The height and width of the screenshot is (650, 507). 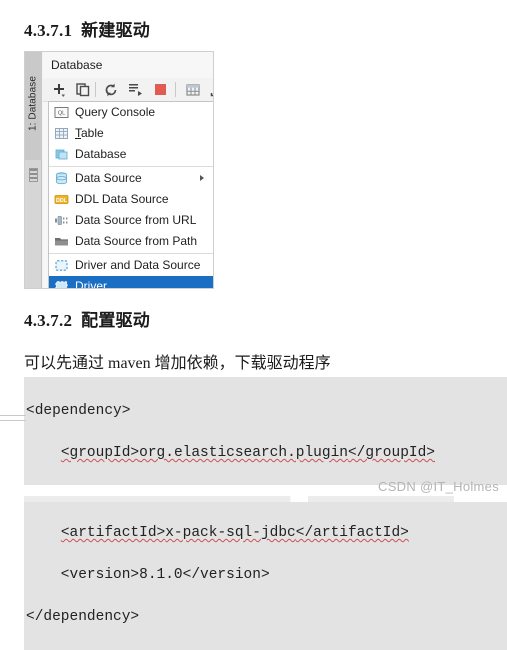 What do you see at coordinates (113, 533) in the screenshot?
I see `code-tag-open: <artifactId>` at bounding box center [113, 533].